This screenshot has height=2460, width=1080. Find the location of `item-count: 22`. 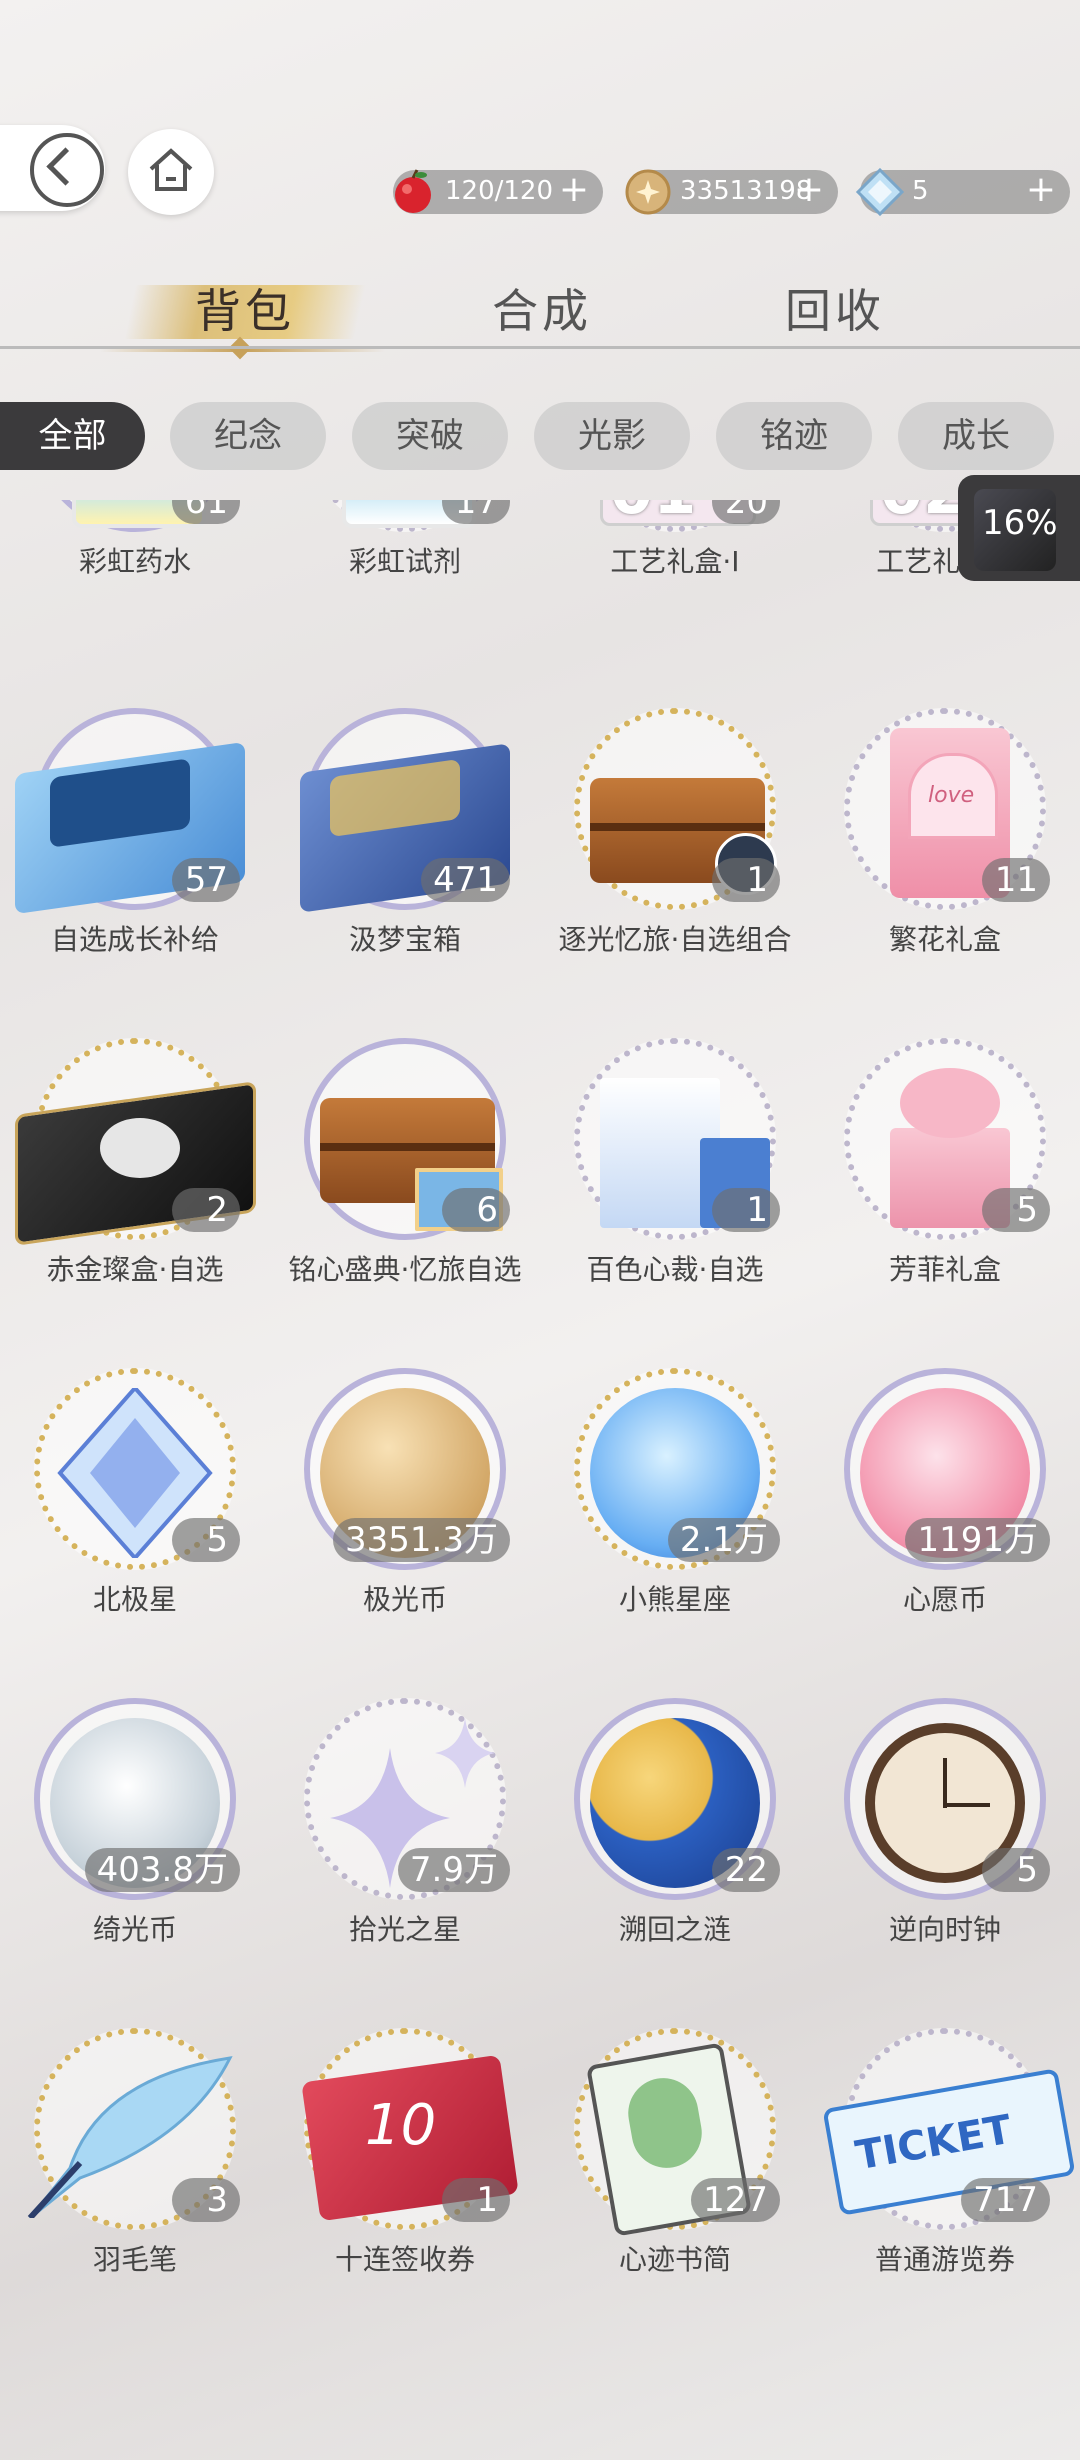

item-count: 22 is located at coordinates (746, 1870).